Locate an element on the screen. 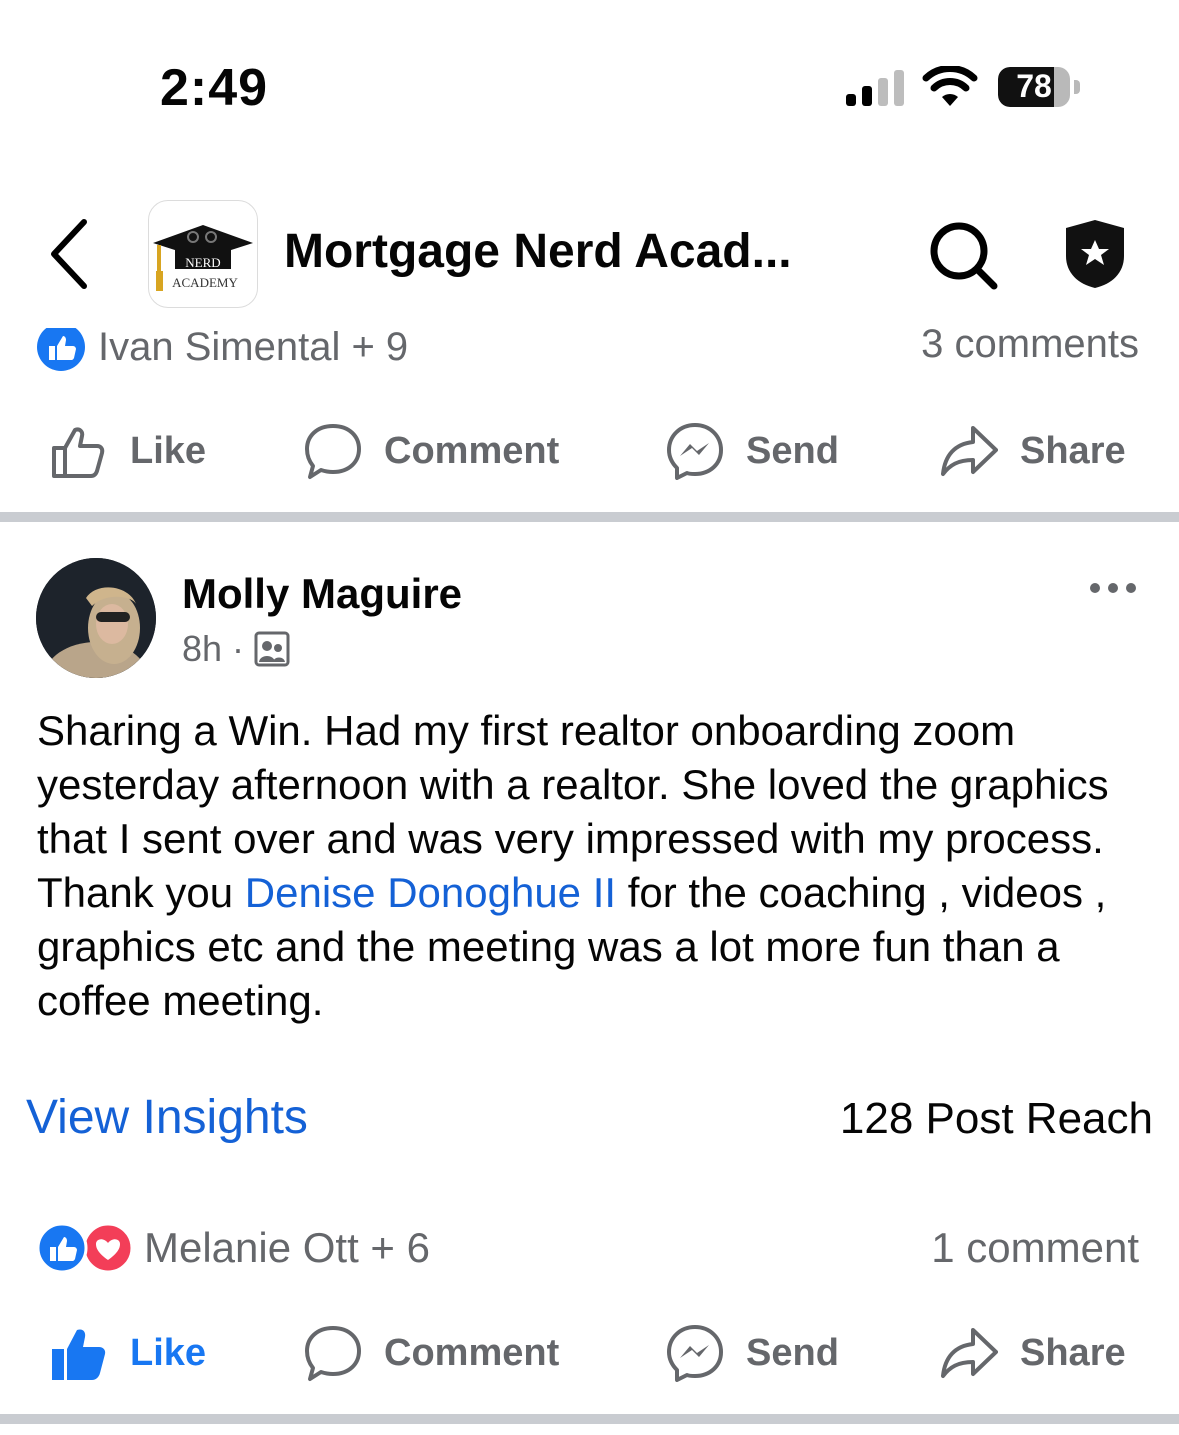 The height and width of the screenshot is (1435, 1179). post-reactors: Melanie Ott + 6 is located at coordinates (287, 1247).